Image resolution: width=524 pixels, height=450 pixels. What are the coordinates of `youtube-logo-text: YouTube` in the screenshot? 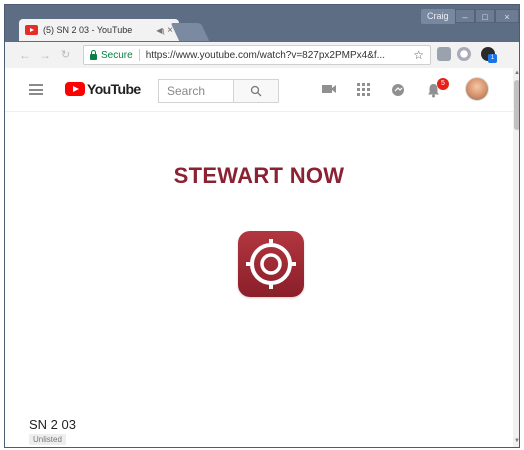 It's located at (114, 89).